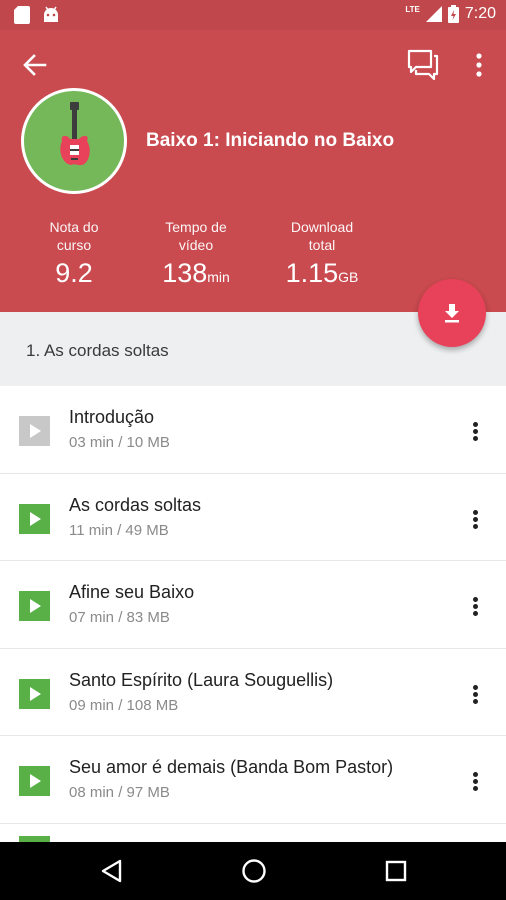  I want to click on stat-value: 1.15GB, so click(322, 275).